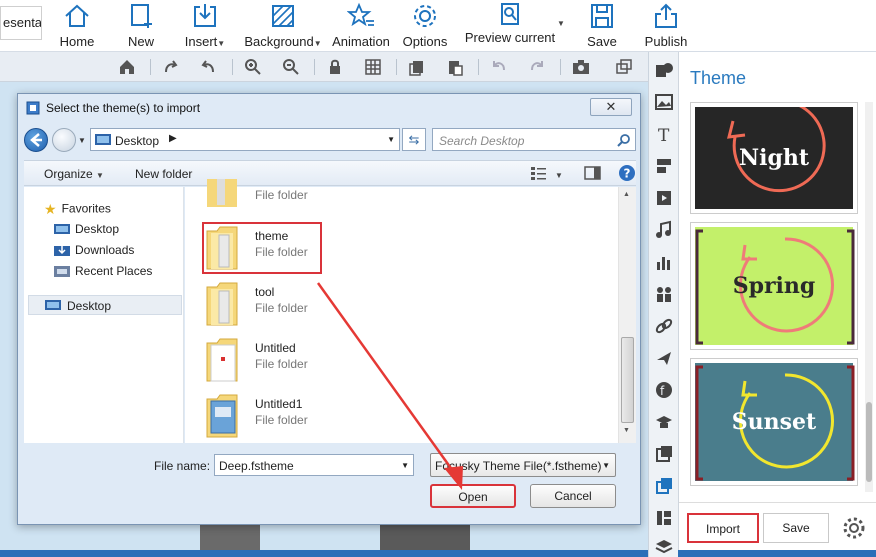 The height and width of the screenshot is (557, 876). Describe the element at coordinates (64, 140) in the screenshot. I see `forward-button` at that location.